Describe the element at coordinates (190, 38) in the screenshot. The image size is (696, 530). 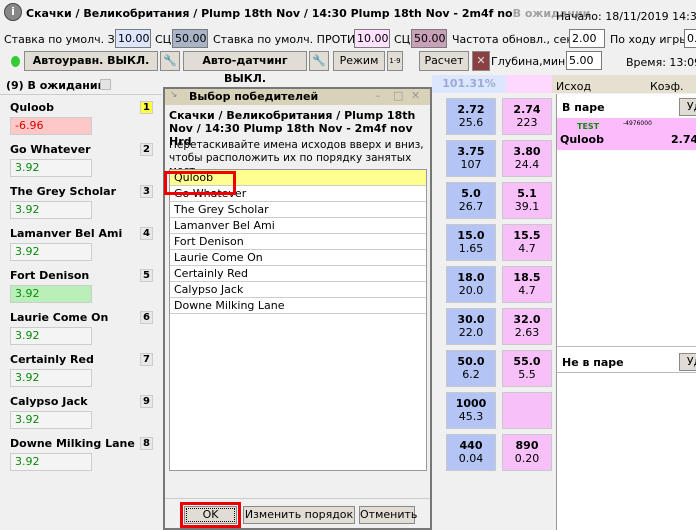
I see `back-sc-input: 50.00` at that location.